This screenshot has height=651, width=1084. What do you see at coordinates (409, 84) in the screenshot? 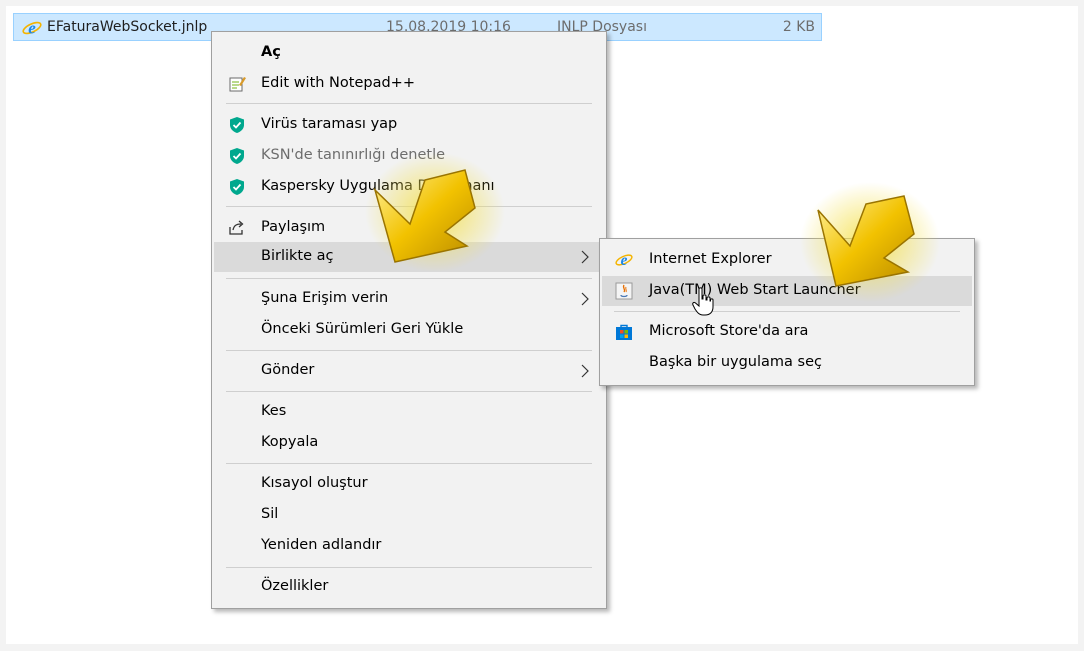
I see `menu-item-edit-notepad: Edit with Notepad++` at bounding box center [409, 84].